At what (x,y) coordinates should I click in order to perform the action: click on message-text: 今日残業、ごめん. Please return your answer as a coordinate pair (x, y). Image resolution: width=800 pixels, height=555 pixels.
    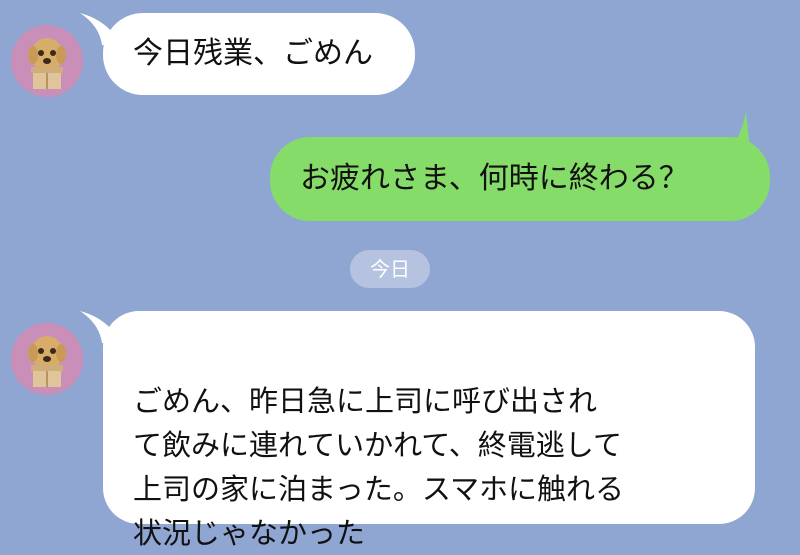
    Looking at the image, I should click on (253, 53).